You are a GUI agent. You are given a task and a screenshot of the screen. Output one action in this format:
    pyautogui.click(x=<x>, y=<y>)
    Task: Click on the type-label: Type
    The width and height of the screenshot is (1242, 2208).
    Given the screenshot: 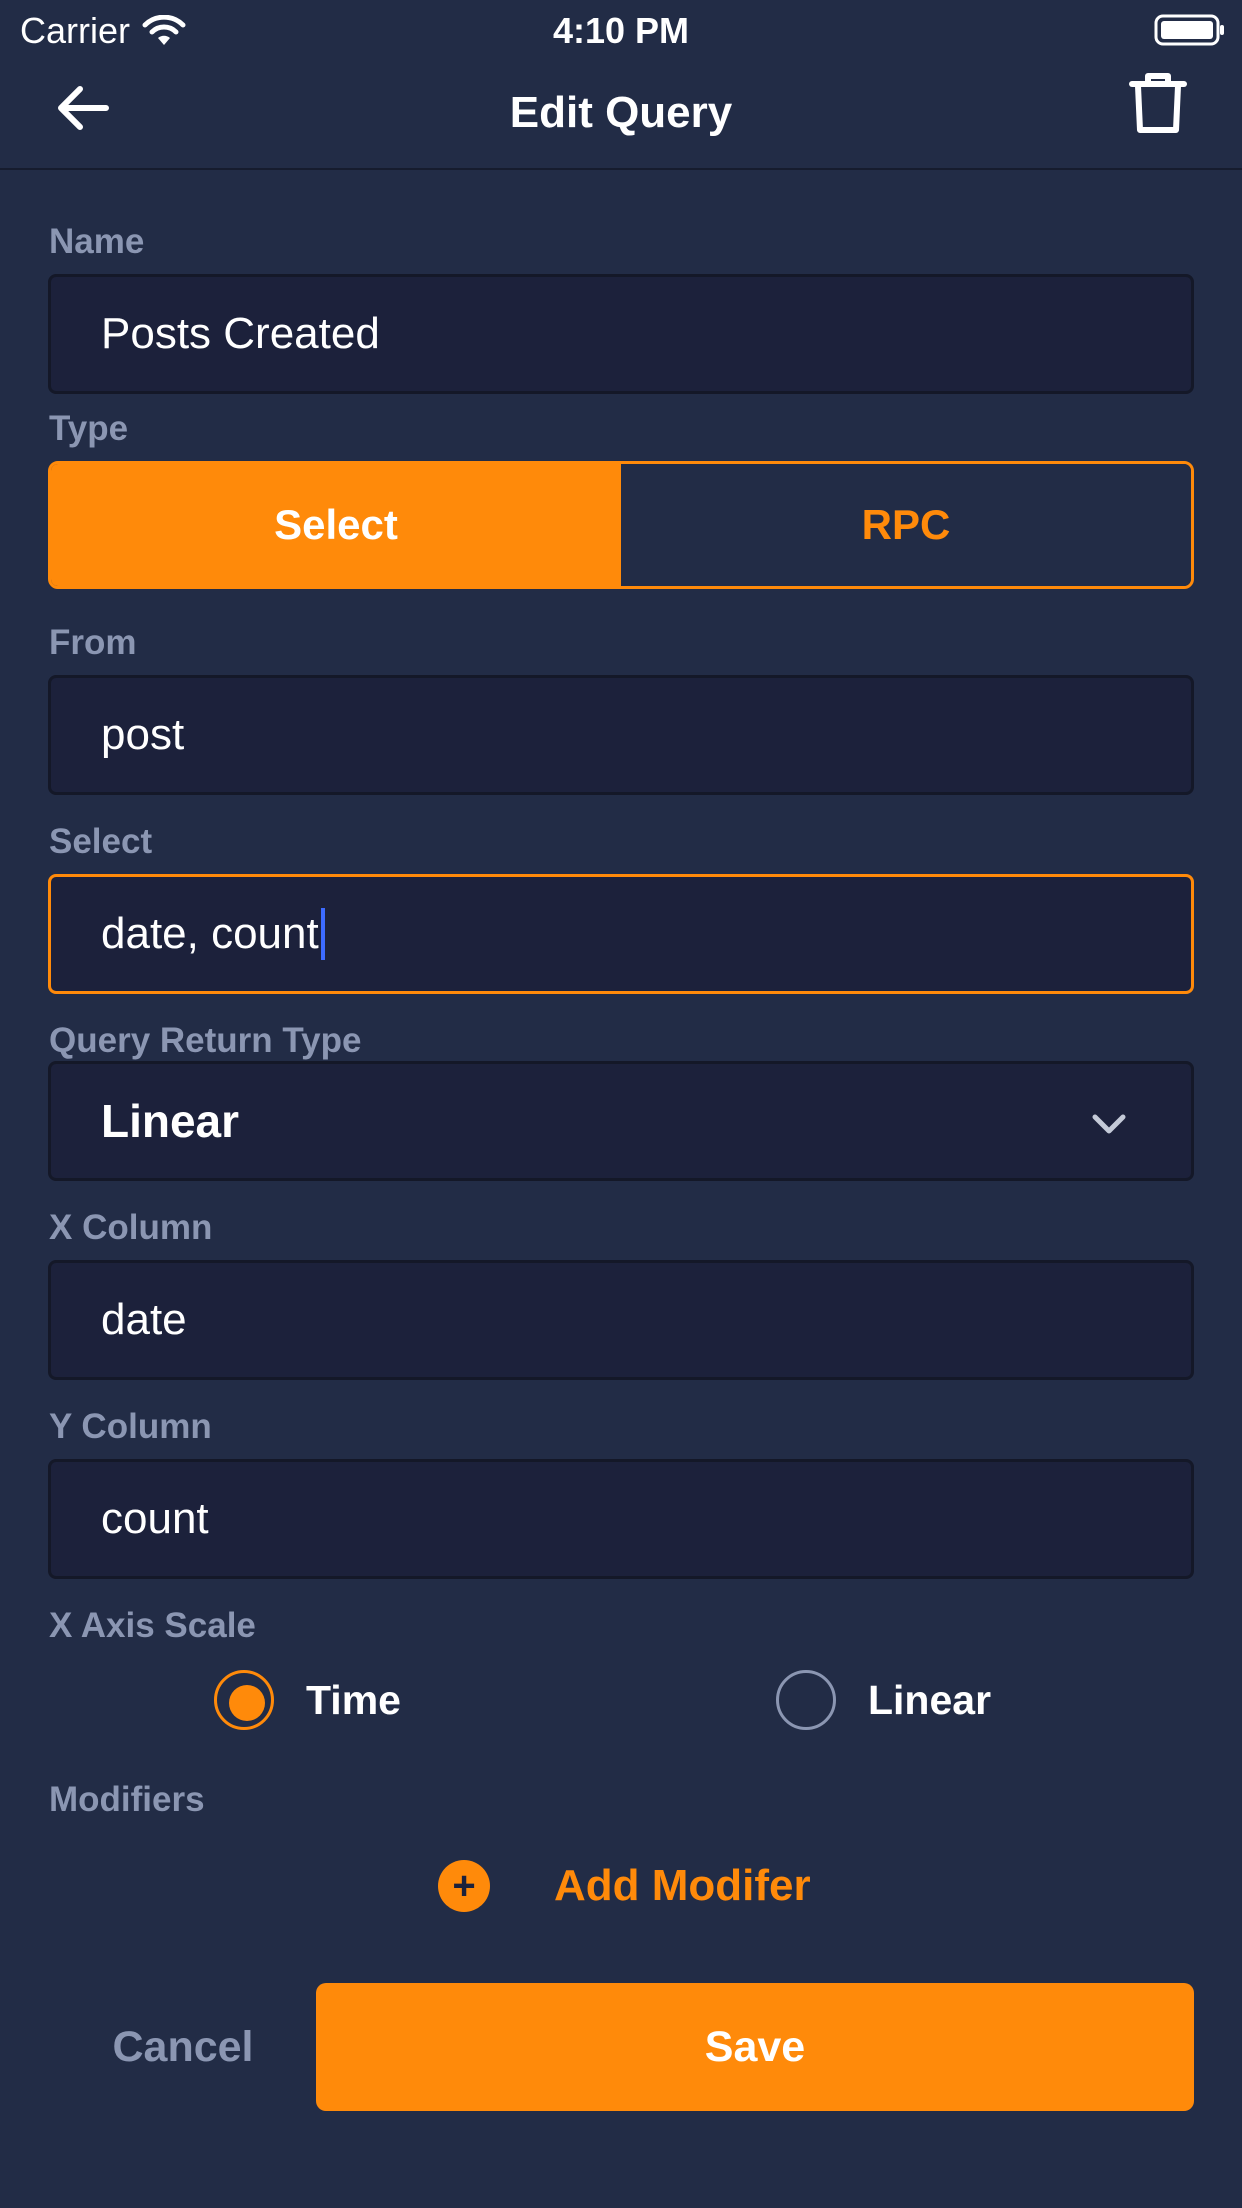 What is the action you would take?
    pyautogui.click(x=89, y=428)
    